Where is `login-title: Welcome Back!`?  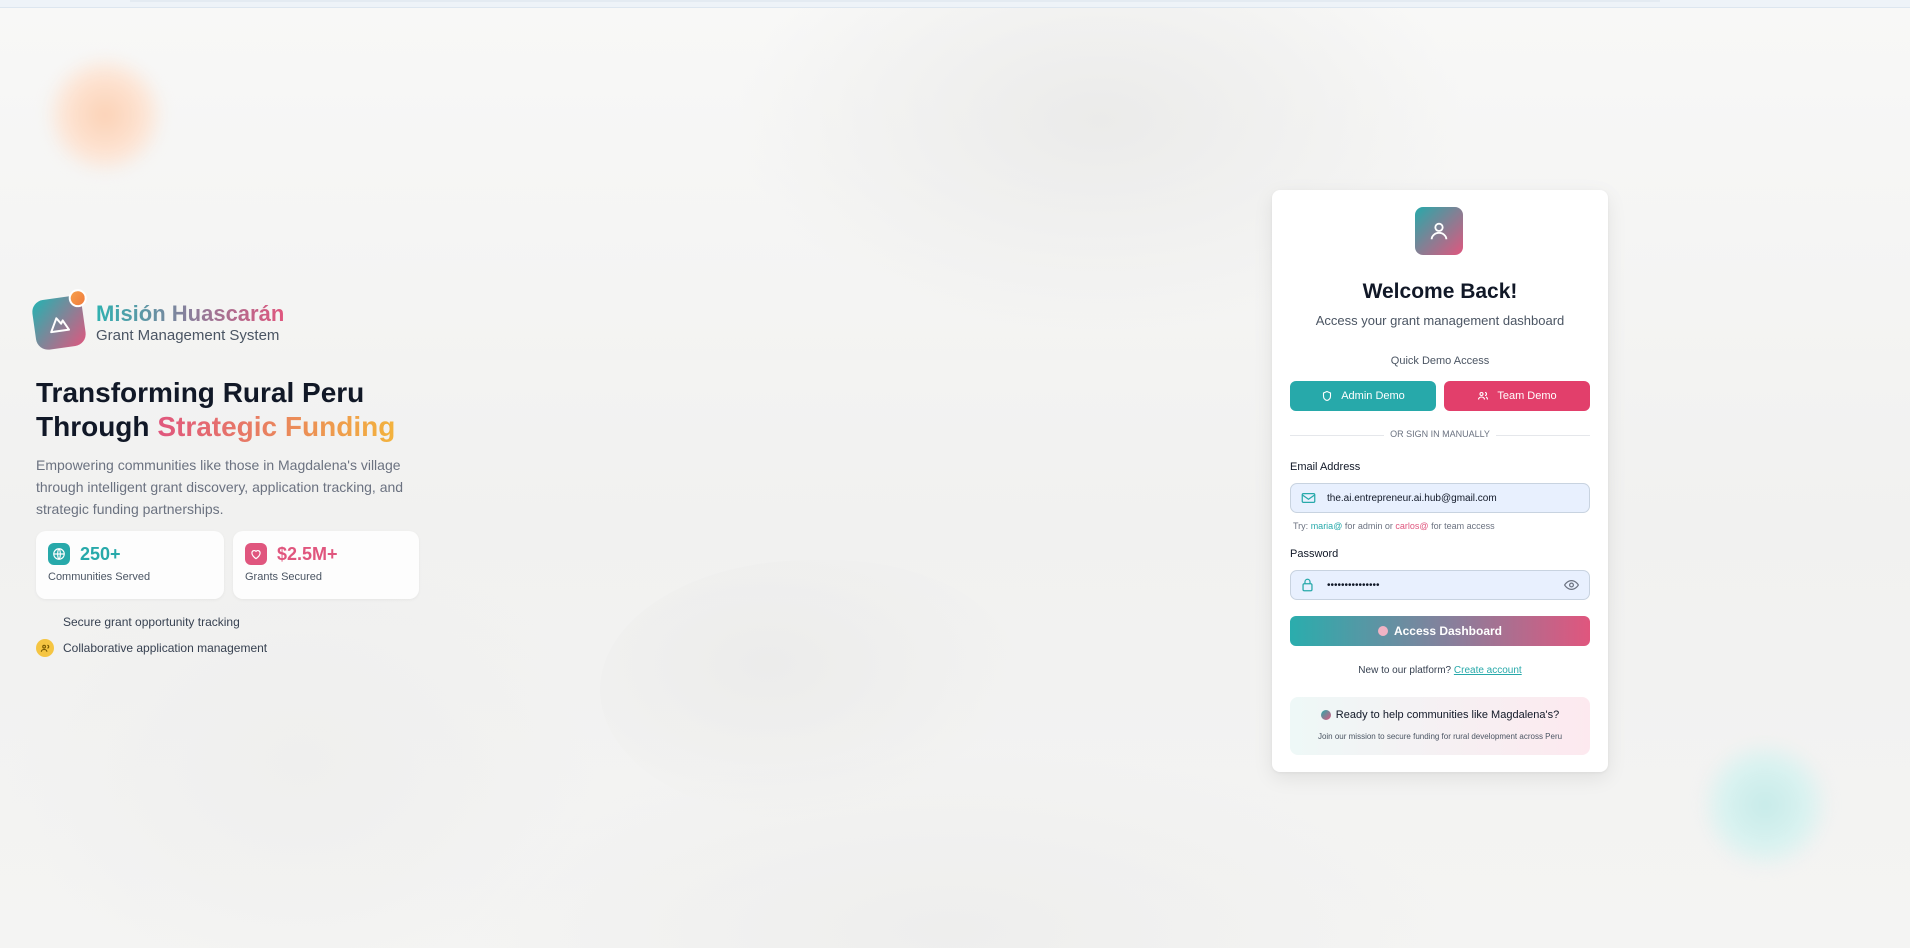
login-title: Welcome Back! is located at coordinates (1440, 291).